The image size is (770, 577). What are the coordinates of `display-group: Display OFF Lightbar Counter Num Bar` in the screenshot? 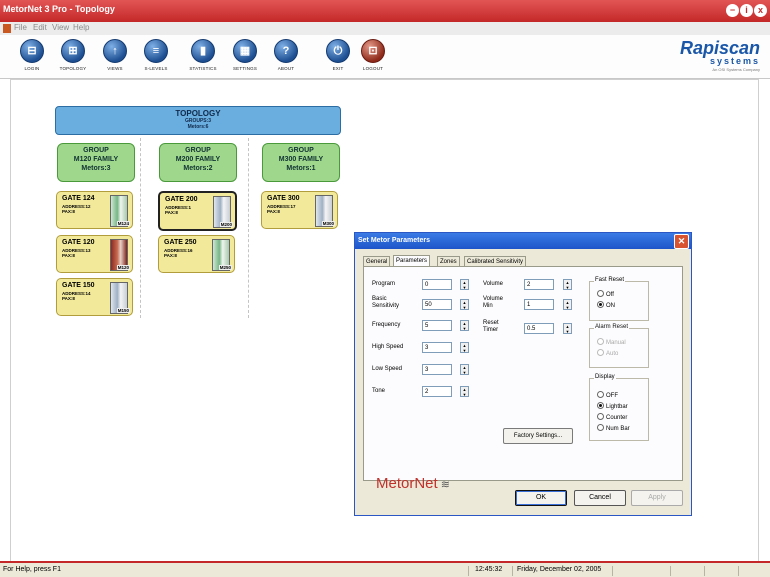 It's located at (619, 407).